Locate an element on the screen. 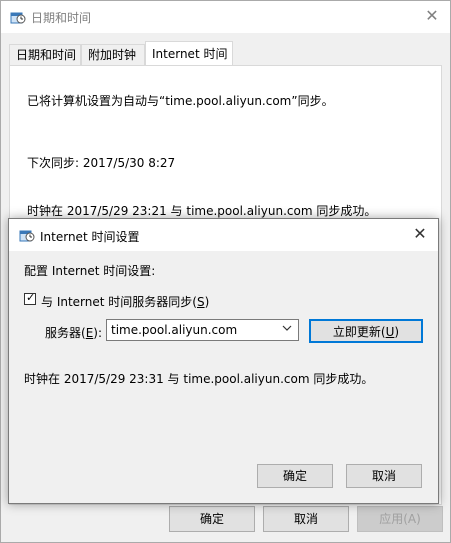  sync-checkbox-label: 与 Internet 时间服务器同步(S) is located at coordinates (125, 301).